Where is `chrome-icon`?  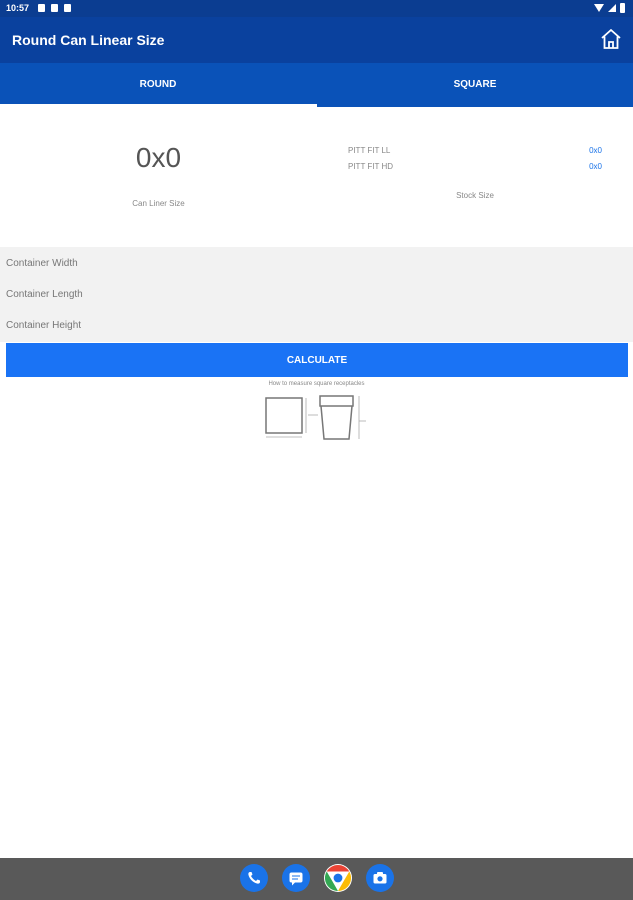 chrome-icon is located at coordinates (338, 878).